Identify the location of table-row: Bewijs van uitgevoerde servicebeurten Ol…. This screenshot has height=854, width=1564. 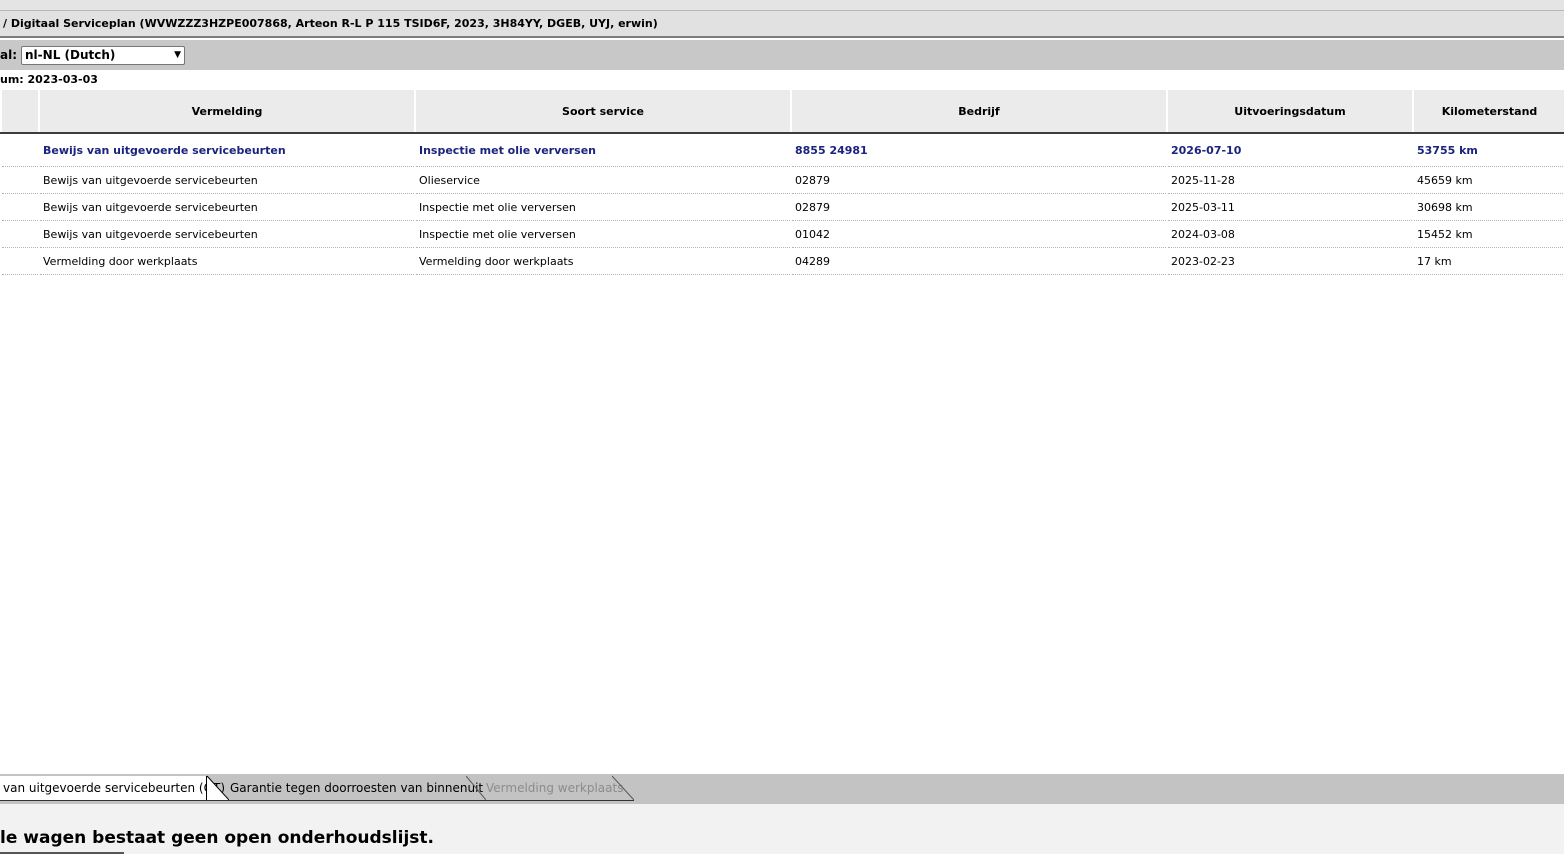
(782, 180).